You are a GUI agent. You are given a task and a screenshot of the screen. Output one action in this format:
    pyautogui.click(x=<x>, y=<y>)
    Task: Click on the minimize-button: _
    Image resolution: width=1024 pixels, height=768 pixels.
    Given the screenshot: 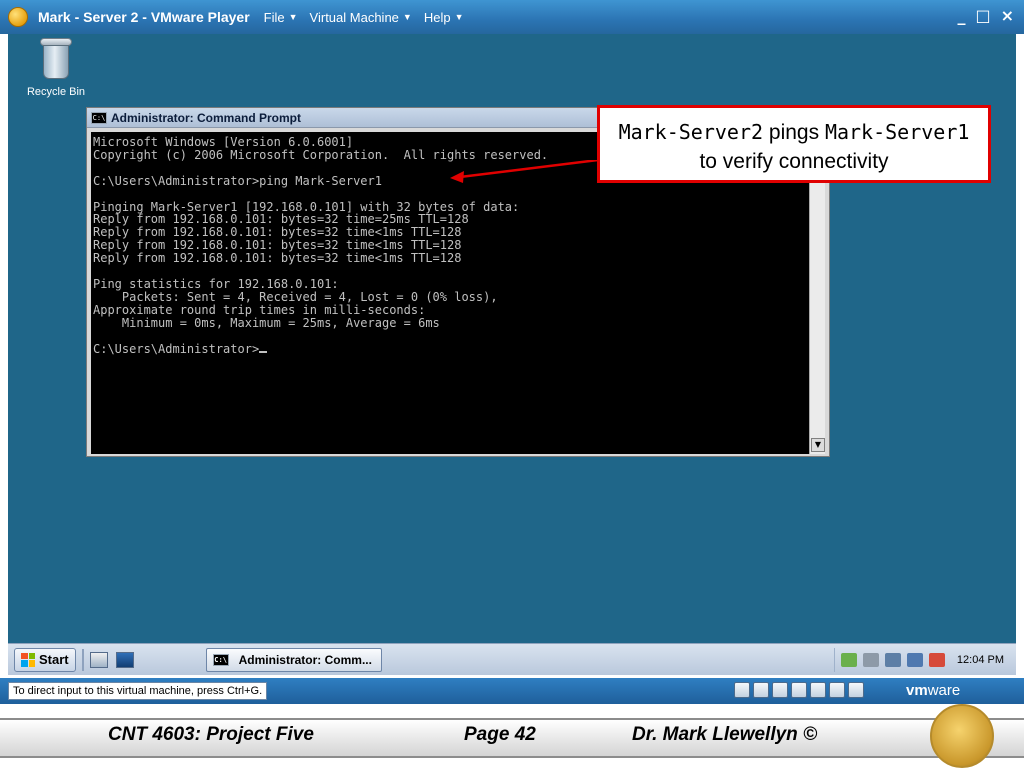 What is the action you would take?
    pyautogui.click(x=961, y=15)
    